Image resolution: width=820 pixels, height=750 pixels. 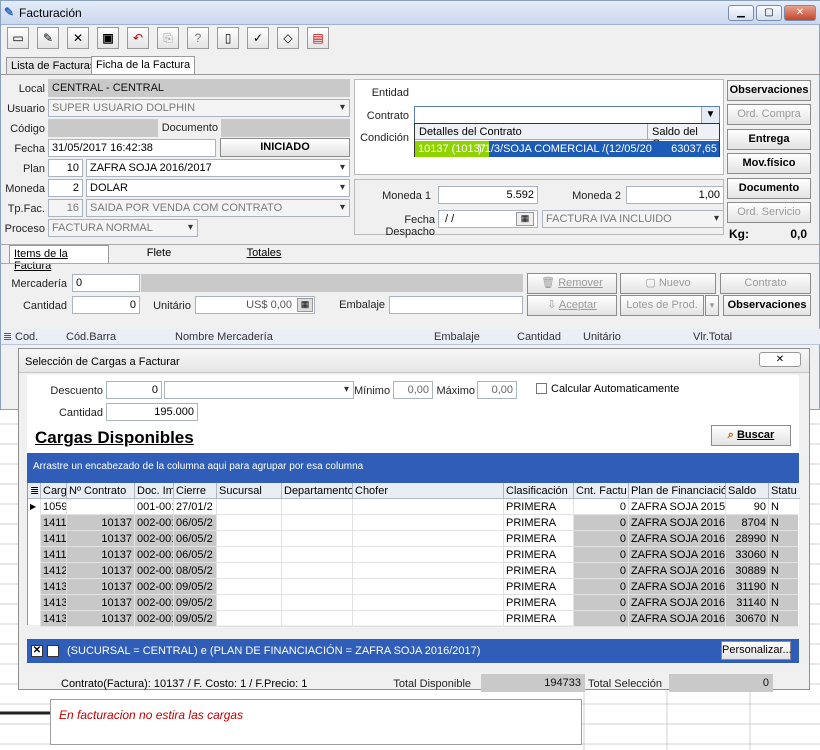 What do you see at coordinates (710, 115) in the screenshot?
I see `chevron-down-icon: ▼` at bounding box center [710, 115].